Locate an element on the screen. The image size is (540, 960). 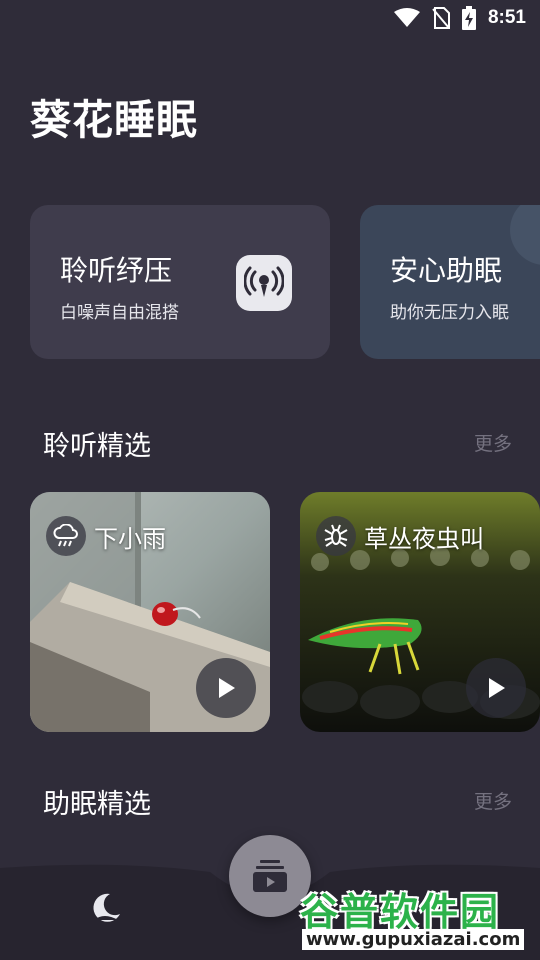
nav-sleep-tab is located at coordinates (106, 908).